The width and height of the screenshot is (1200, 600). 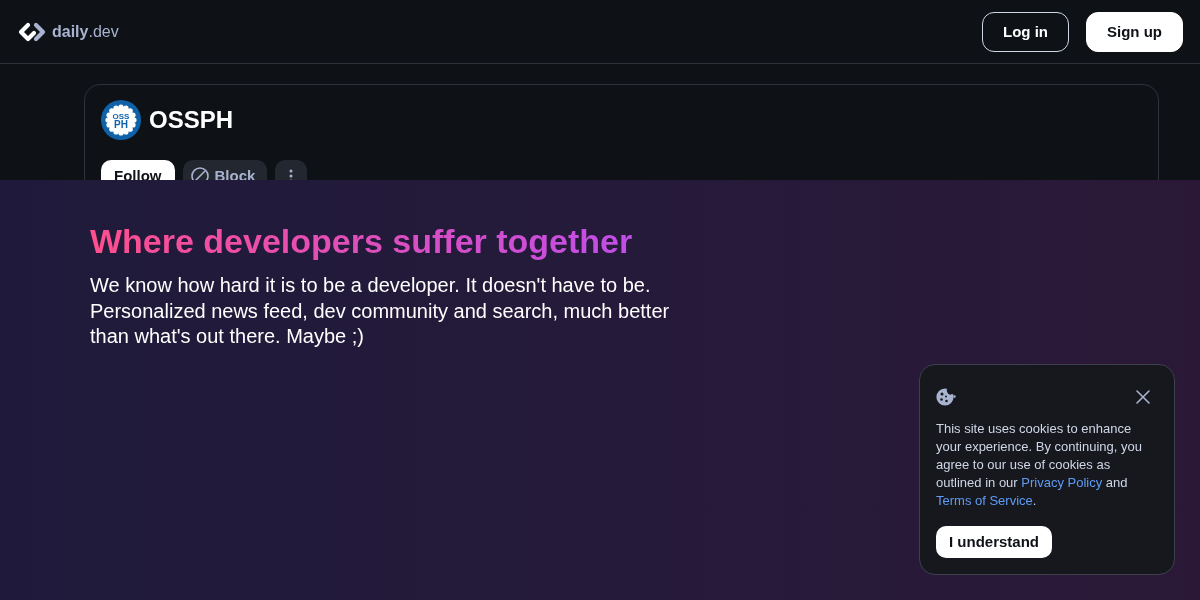 What do you see at coordinates (994, 542) in the screenshot?
I see `accept-cookies-button: I understand` at bounding box center [994, 542].